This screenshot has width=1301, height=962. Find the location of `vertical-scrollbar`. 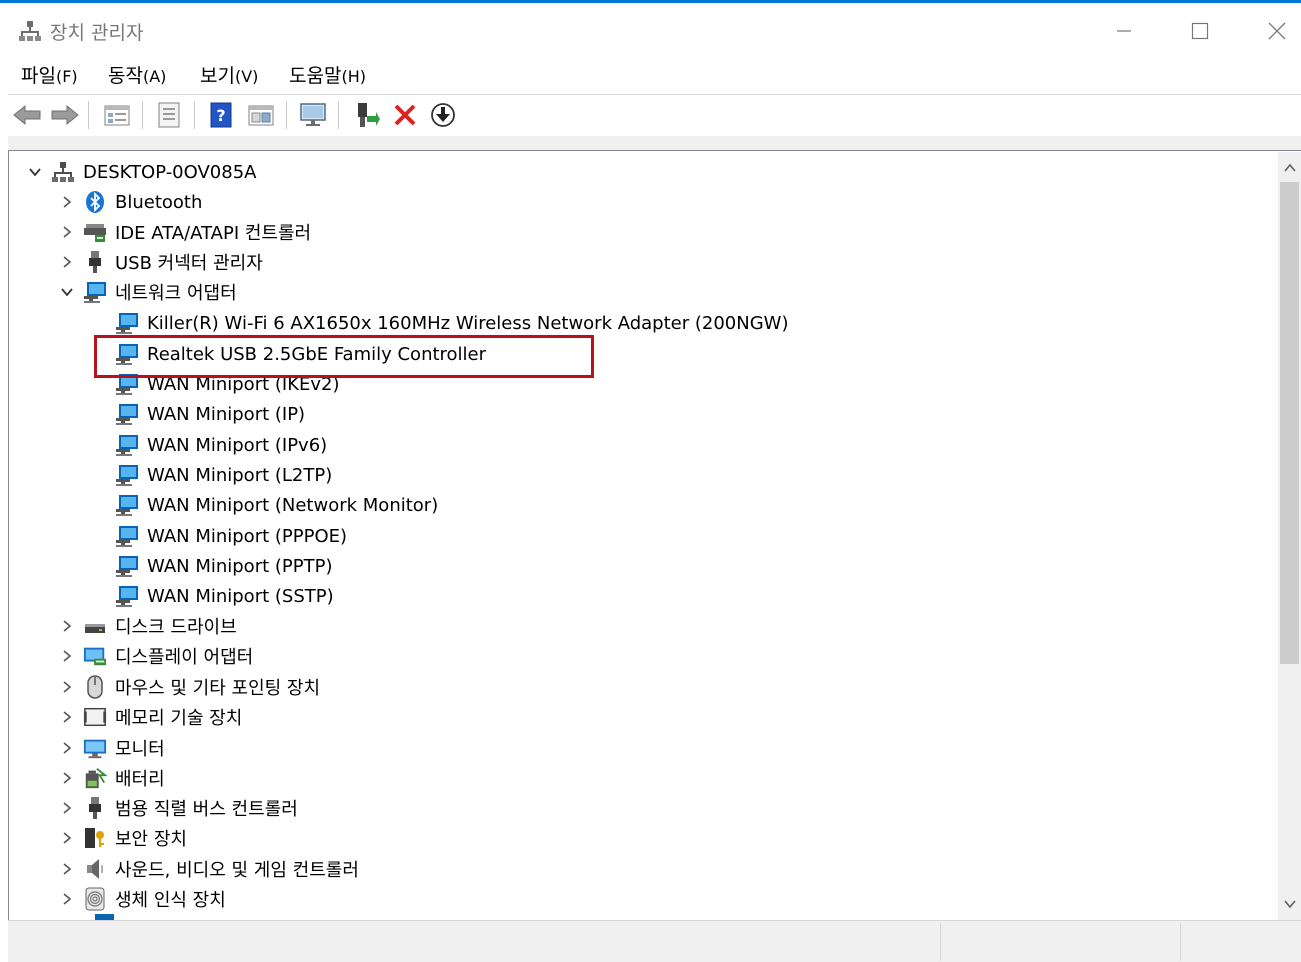

vertical-scrollbar is located at coordinates (1289, 536).